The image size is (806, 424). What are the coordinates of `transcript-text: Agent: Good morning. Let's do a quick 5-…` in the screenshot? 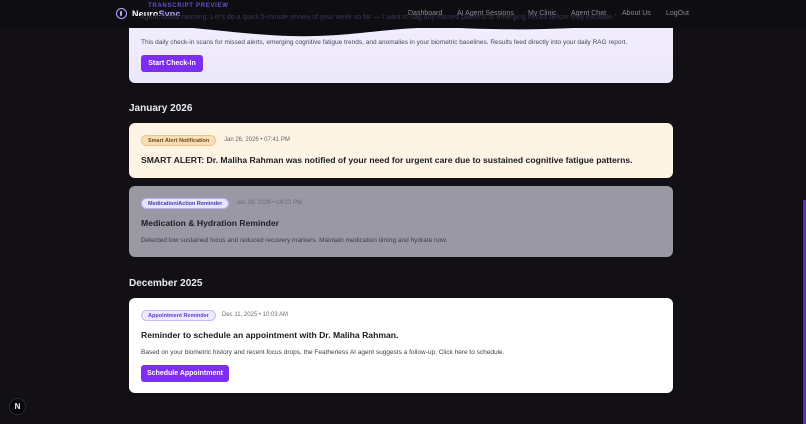 It's located at (378, 17).